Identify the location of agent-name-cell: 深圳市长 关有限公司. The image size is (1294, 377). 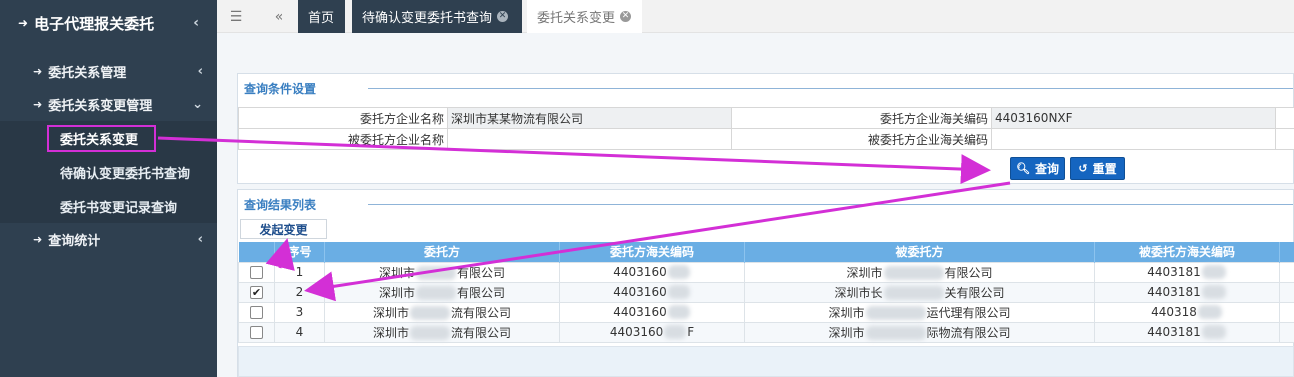
(919, 292).